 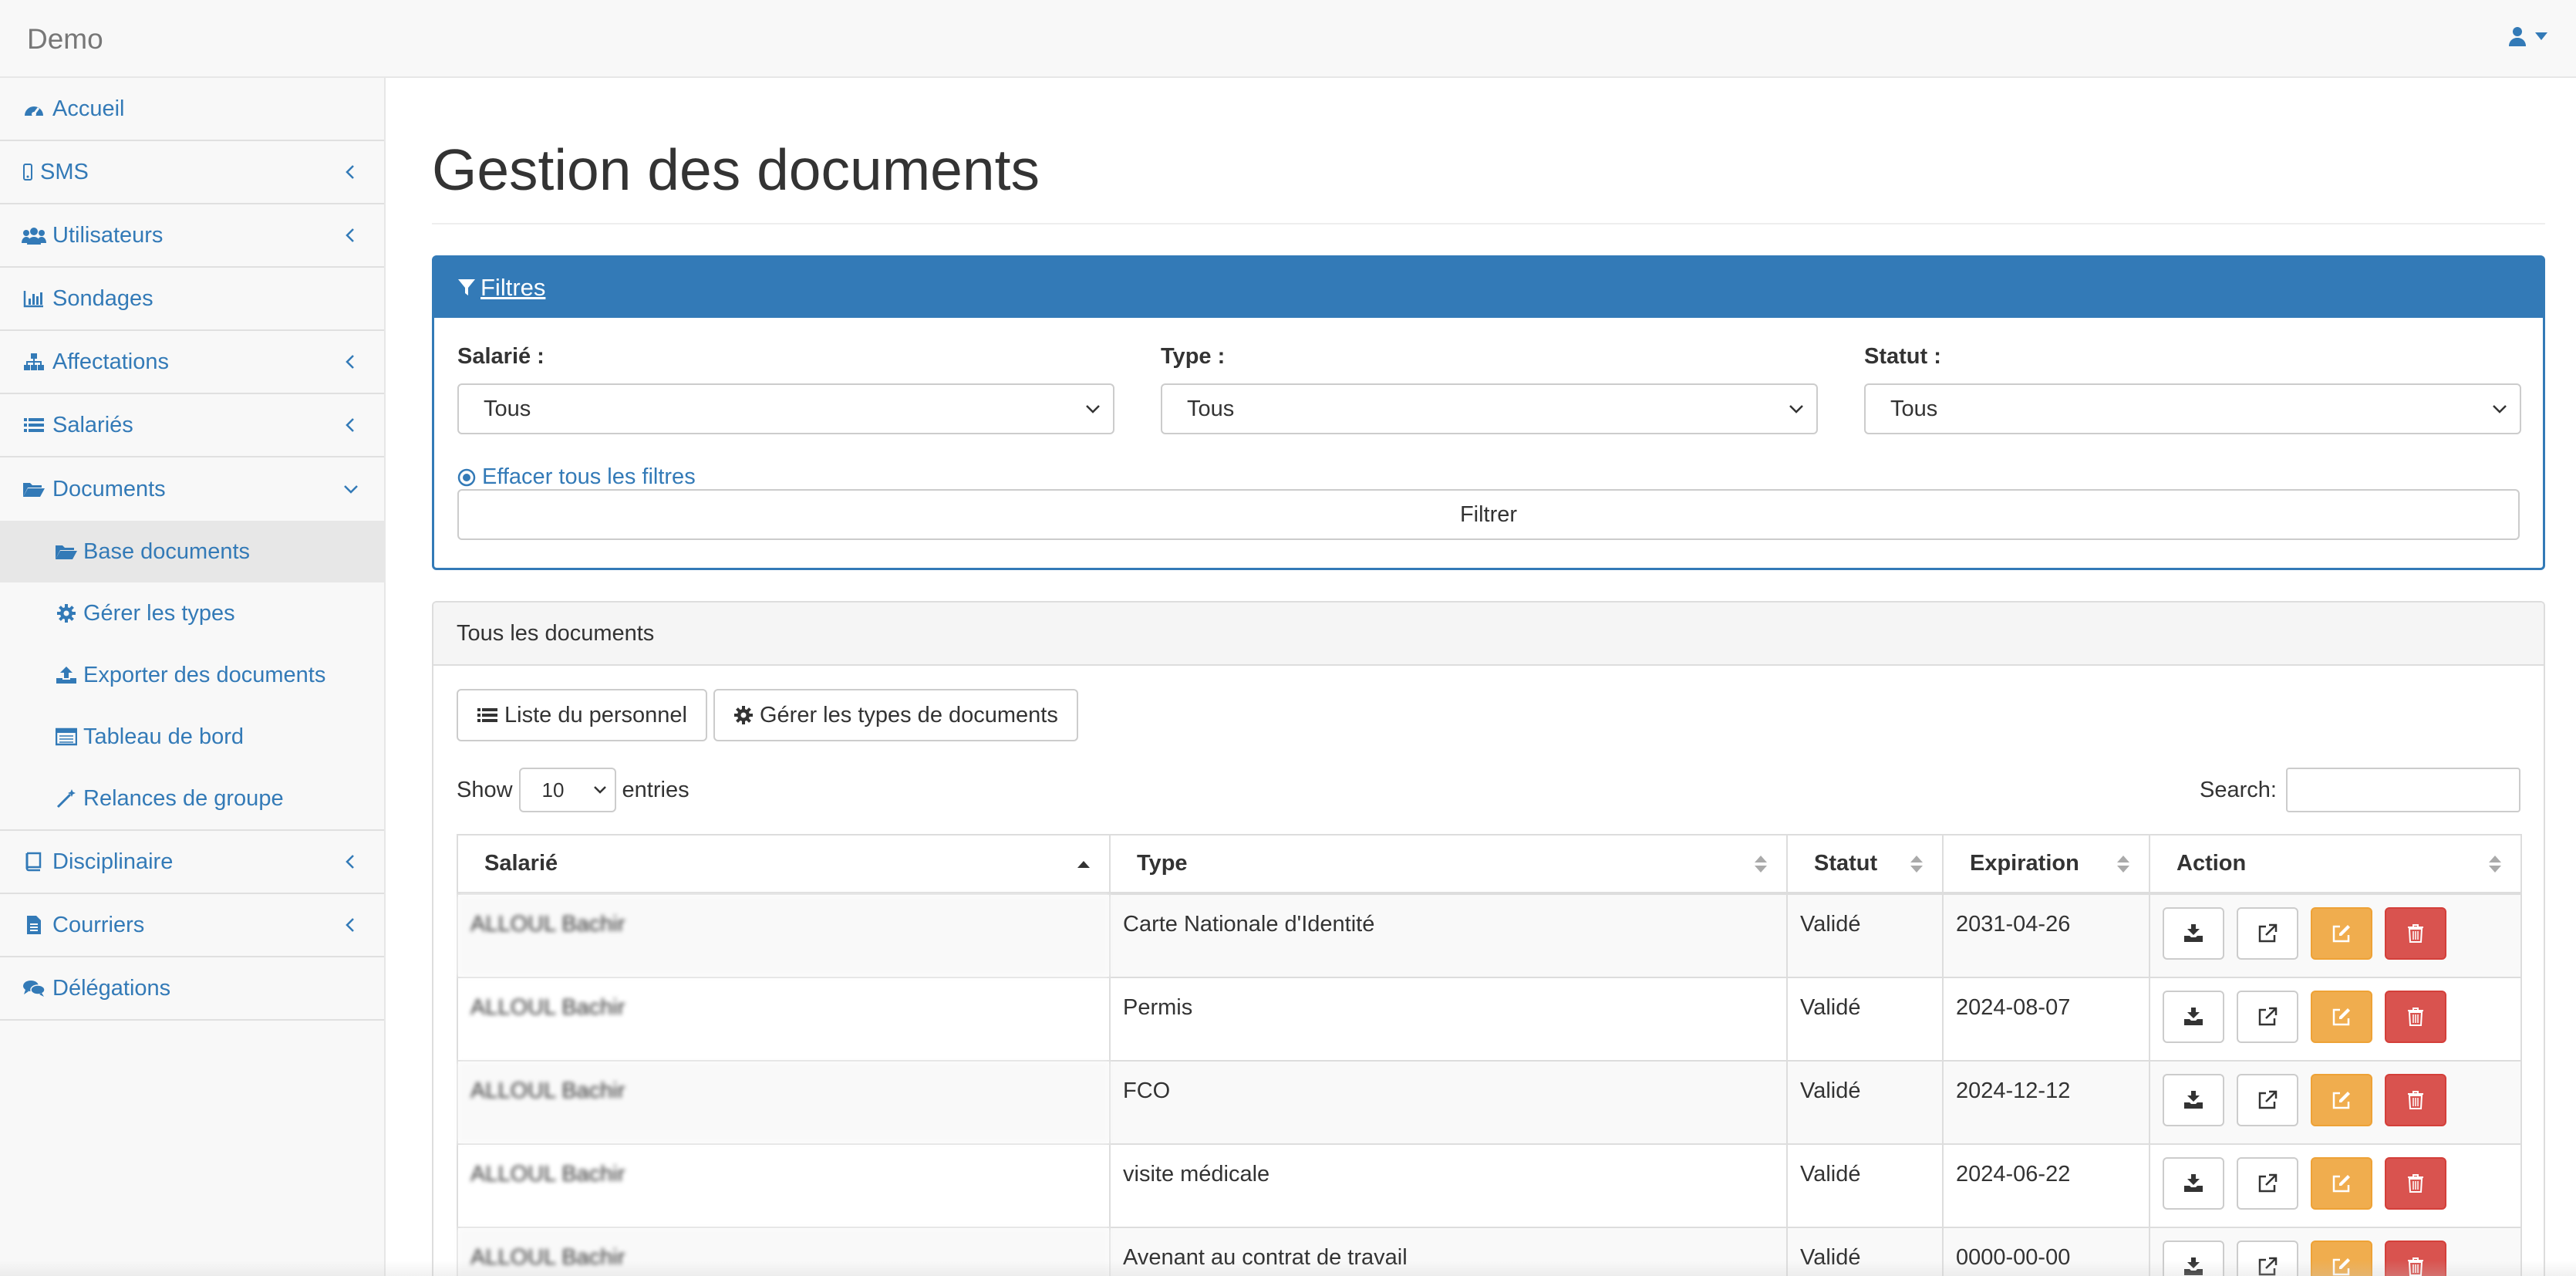 I want to click on manage-types-label: Gérer les types de documents, so click(x=909, y=714).